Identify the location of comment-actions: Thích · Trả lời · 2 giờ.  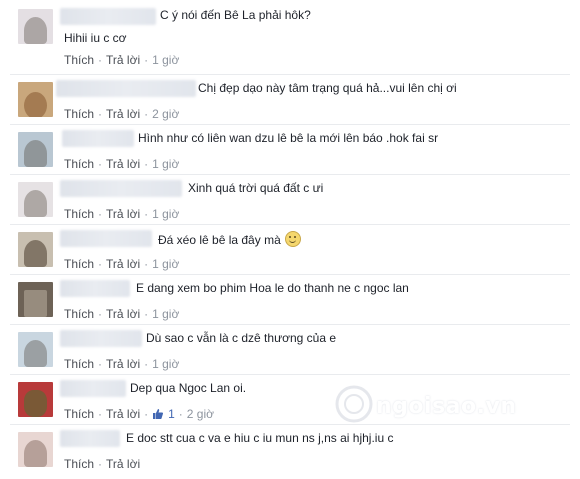
(121, 114).